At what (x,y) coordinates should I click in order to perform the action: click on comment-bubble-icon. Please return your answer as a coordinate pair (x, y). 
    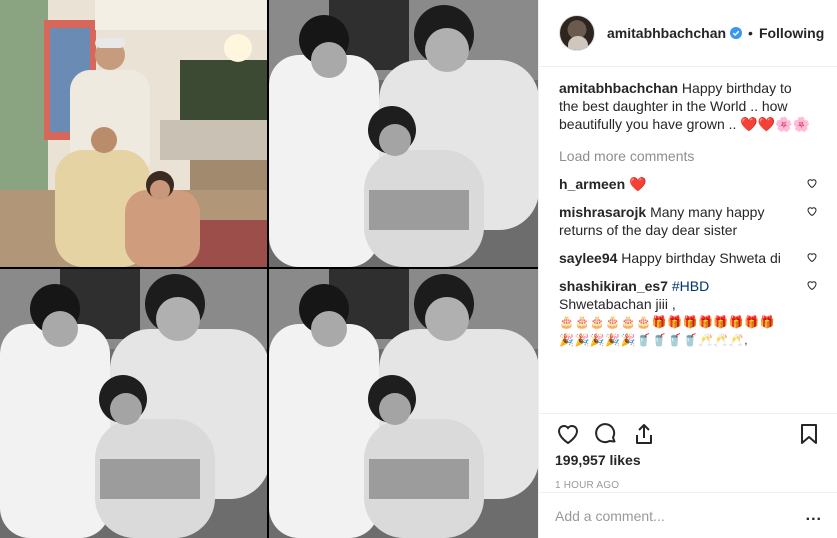
    Looking at the image, I should click on (605, 433).